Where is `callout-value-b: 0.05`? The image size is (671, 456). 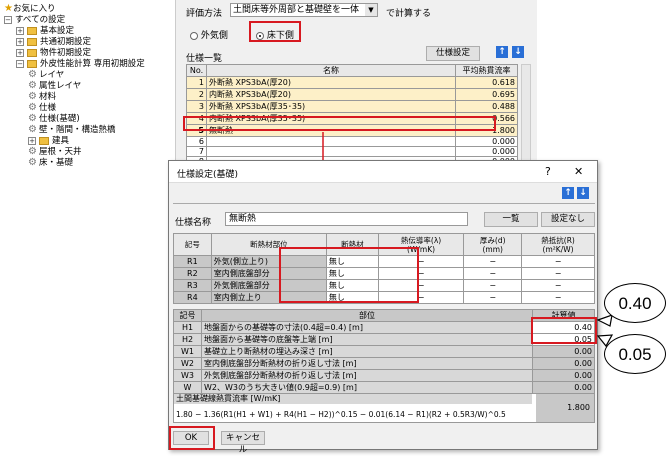
callout-value-b: 0.05 is located at coordinates (635, 354).